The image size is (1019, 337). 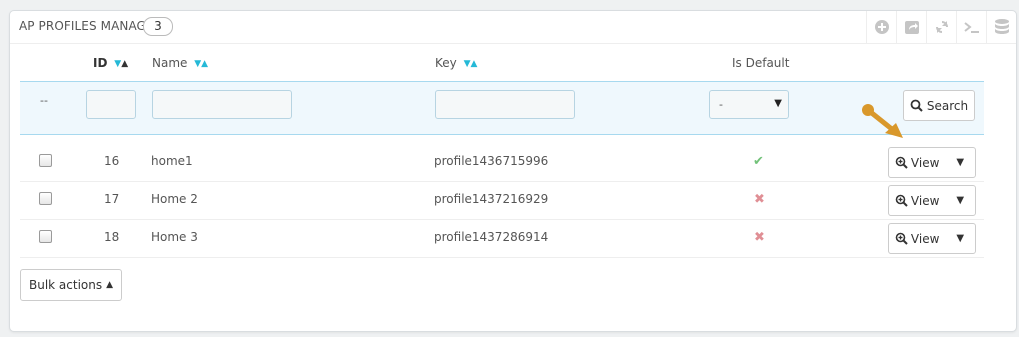 I want to click on table-header-row: ID ▼▲ Name ▼▲ Key ▼▲ Is Default, so click(x=502, y=65).